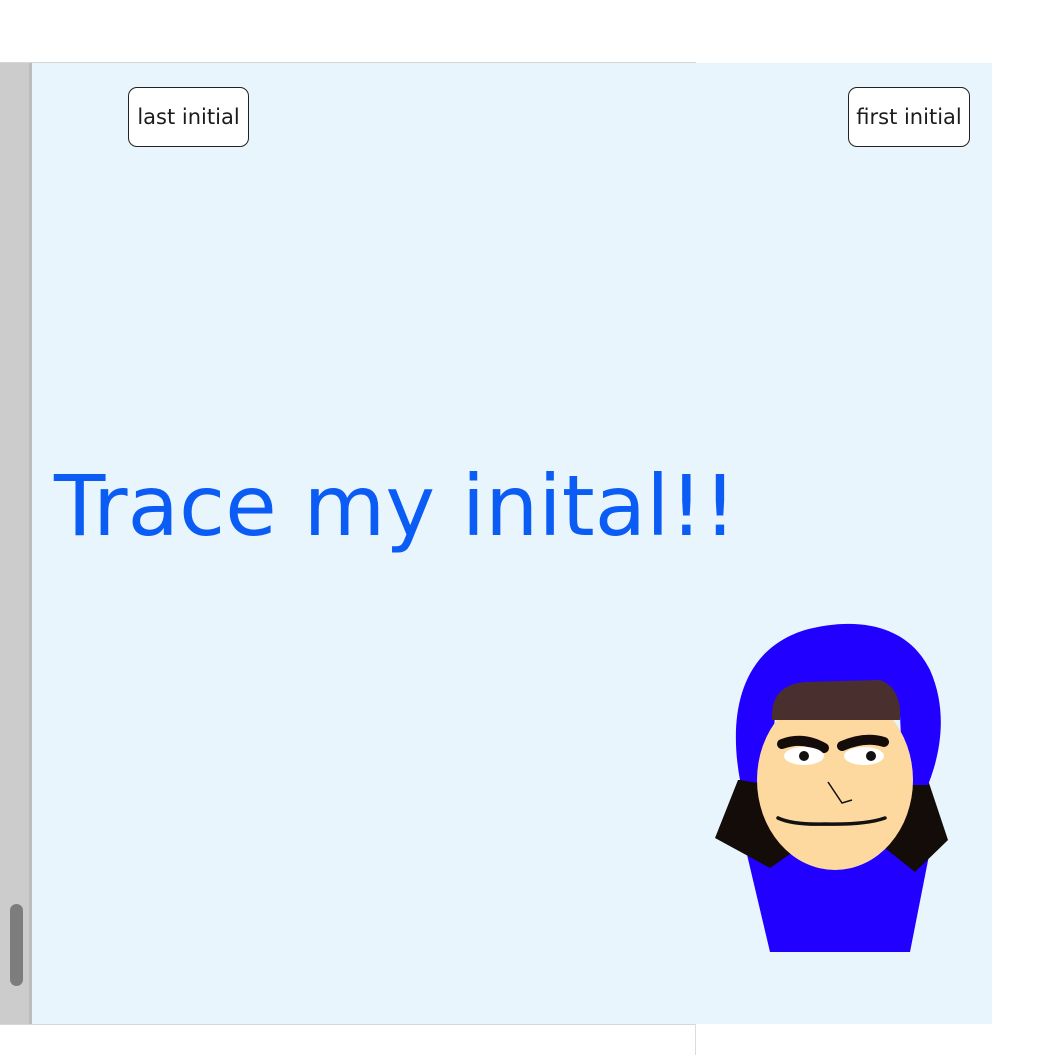  I want to click on bottom-divider, so click(348, 1024).